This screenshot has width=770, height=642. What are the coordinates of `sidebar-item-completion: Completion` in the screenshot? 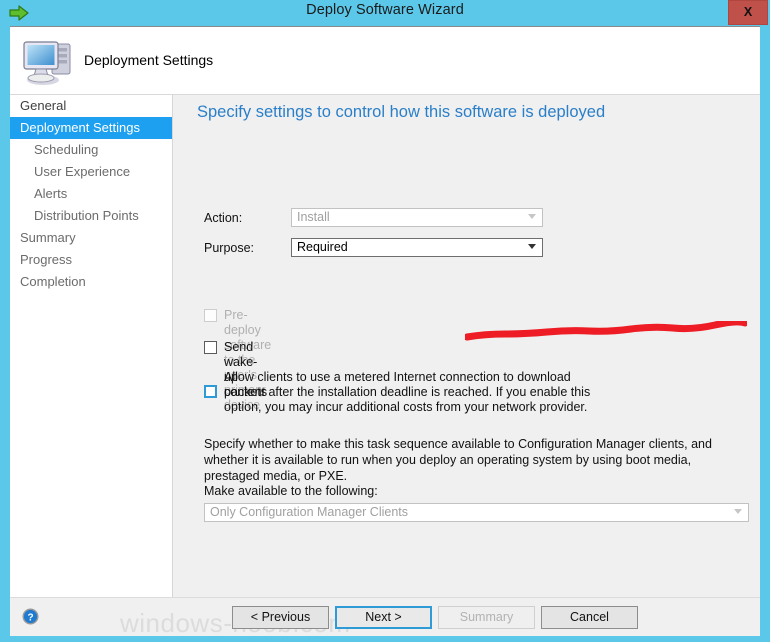 It's located at (91, 282).